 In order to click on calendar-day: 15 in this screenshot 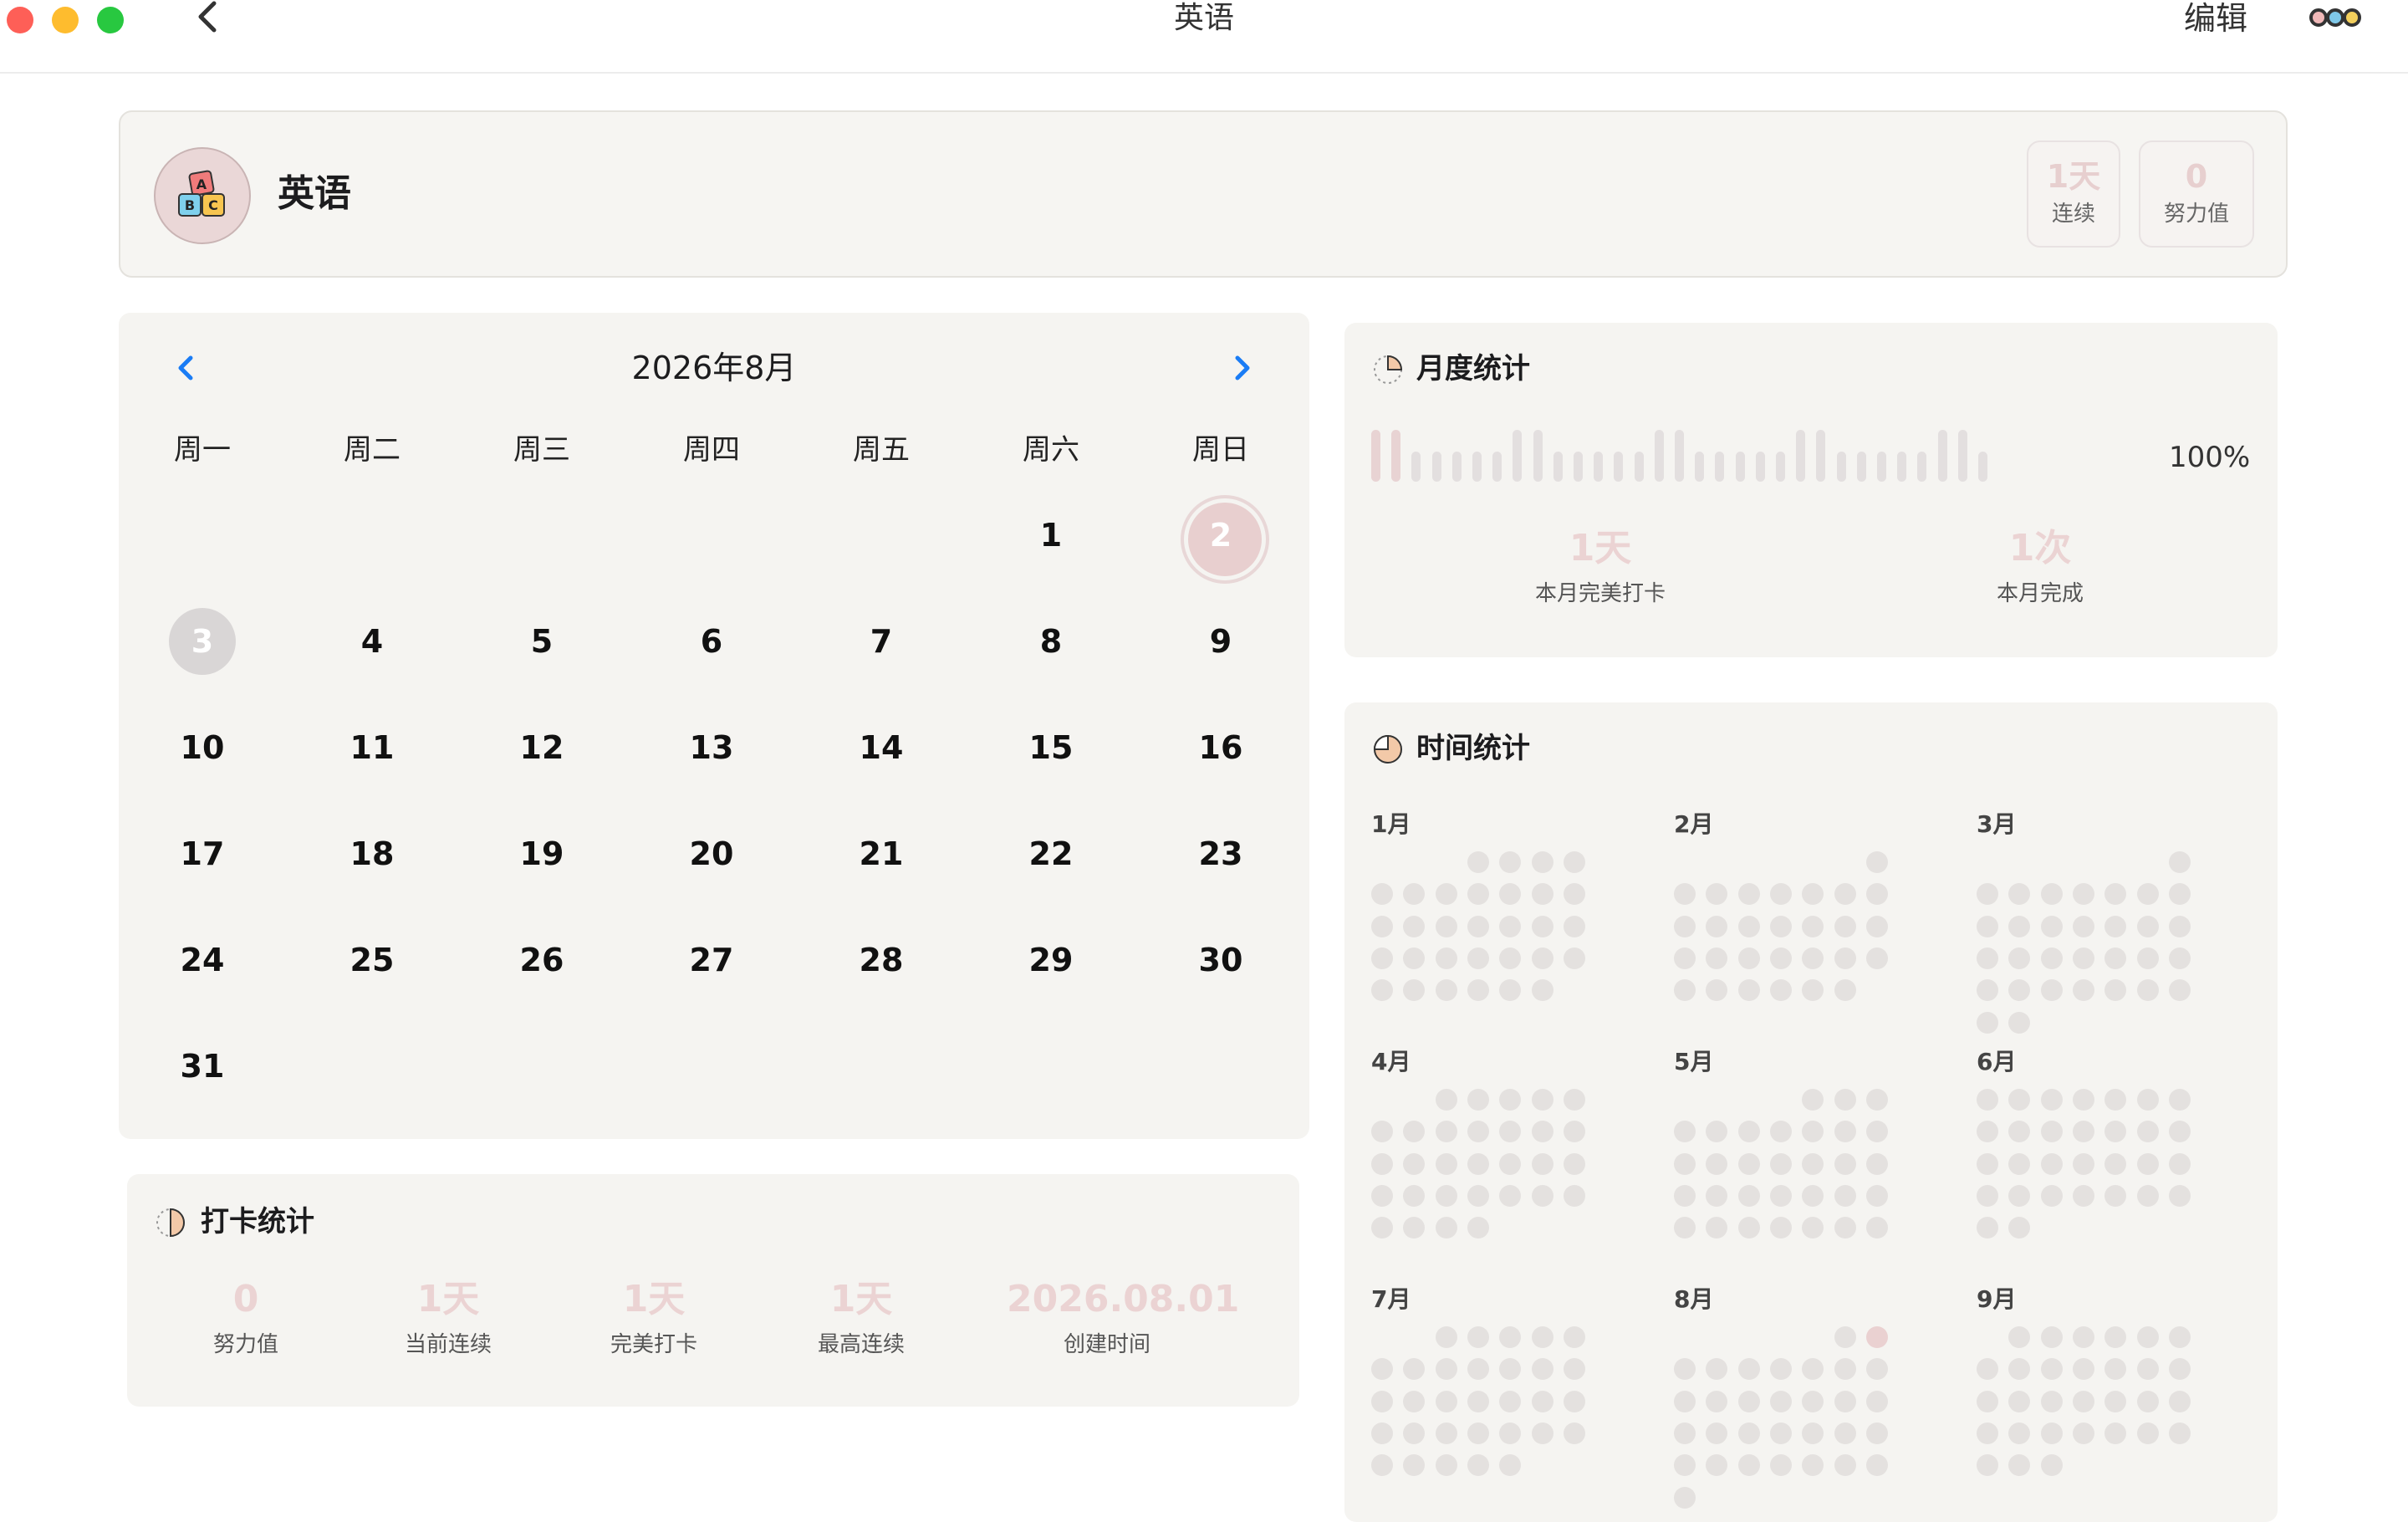, I will do `click(1051, 747)`.